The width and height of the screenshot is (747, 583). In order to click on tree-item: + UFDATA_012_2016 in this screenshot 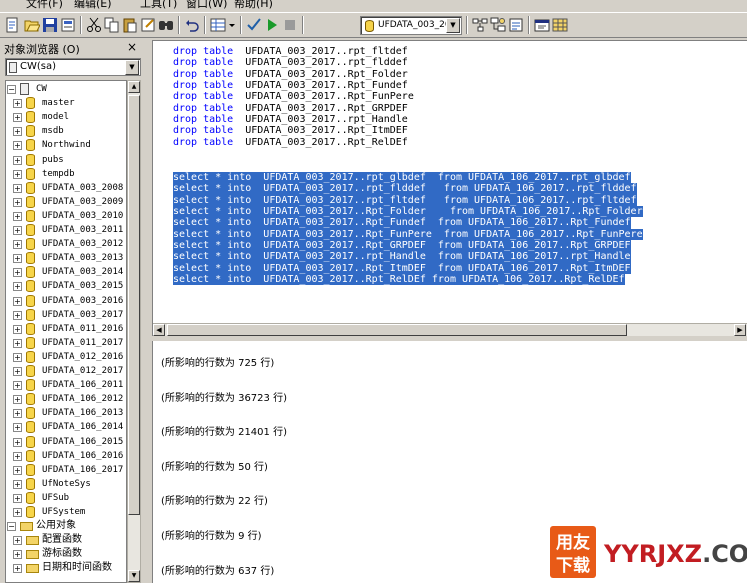, I will do `click(66, 357)`.